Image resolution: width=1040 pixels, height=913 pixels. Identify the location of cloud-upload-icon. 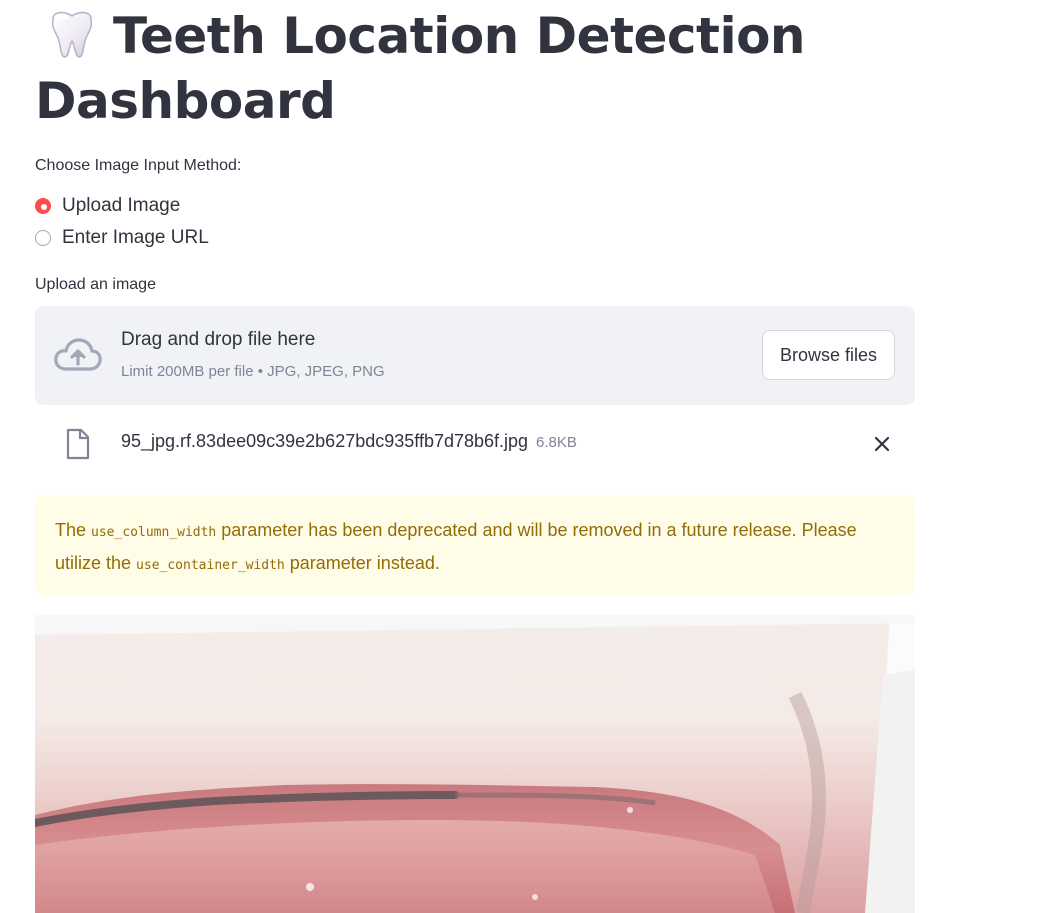
(78, 355).